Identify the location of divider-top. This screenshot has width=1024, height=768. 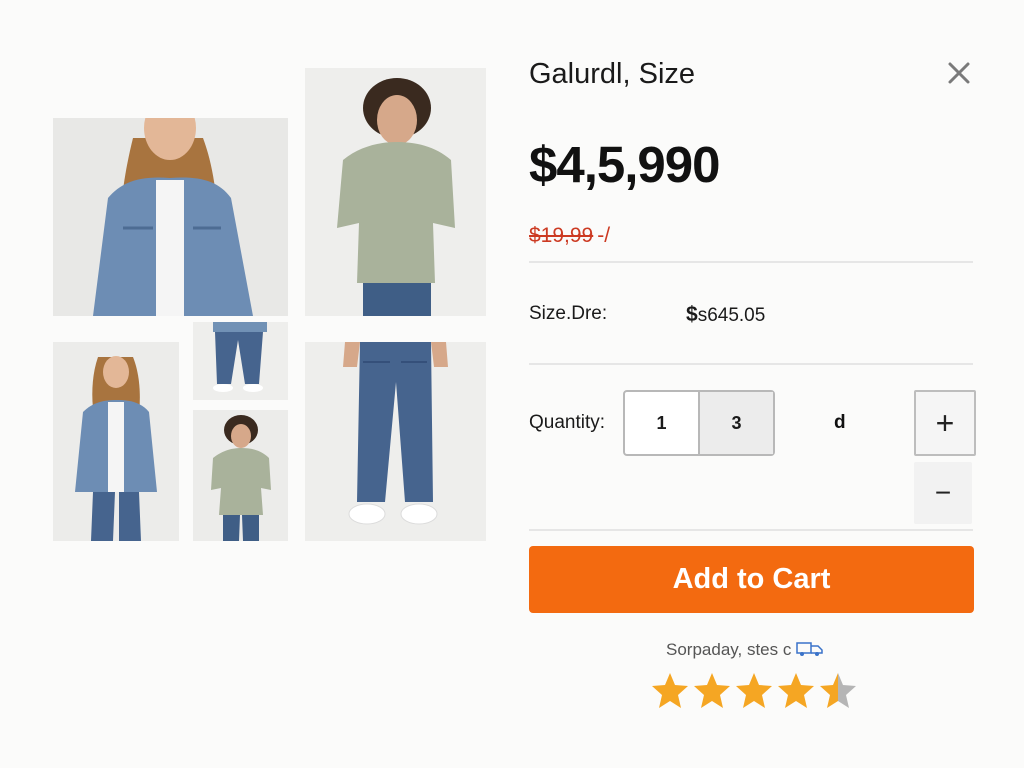
(751, 262).